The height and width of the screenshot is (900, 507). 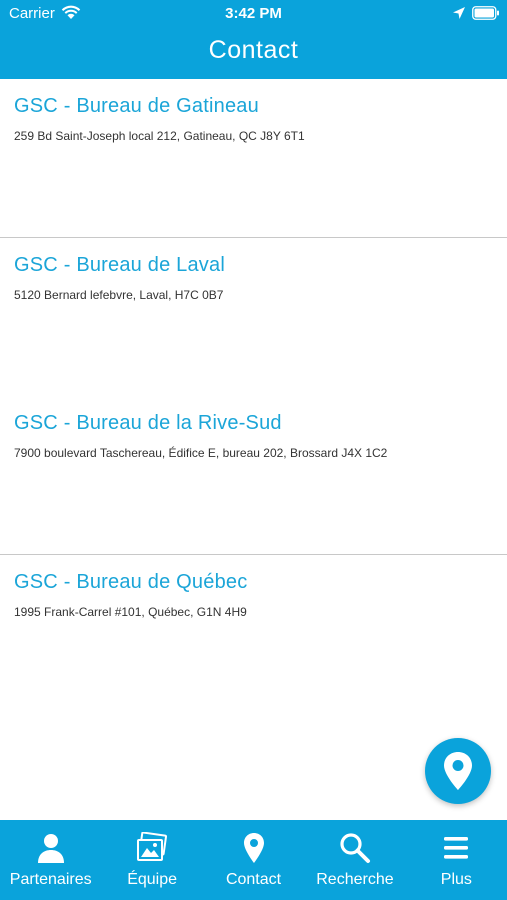 What do you see at coordinates (459, 13) in the screenshot?
I see `location-arrow-icon` at bounding box center [459, 13].